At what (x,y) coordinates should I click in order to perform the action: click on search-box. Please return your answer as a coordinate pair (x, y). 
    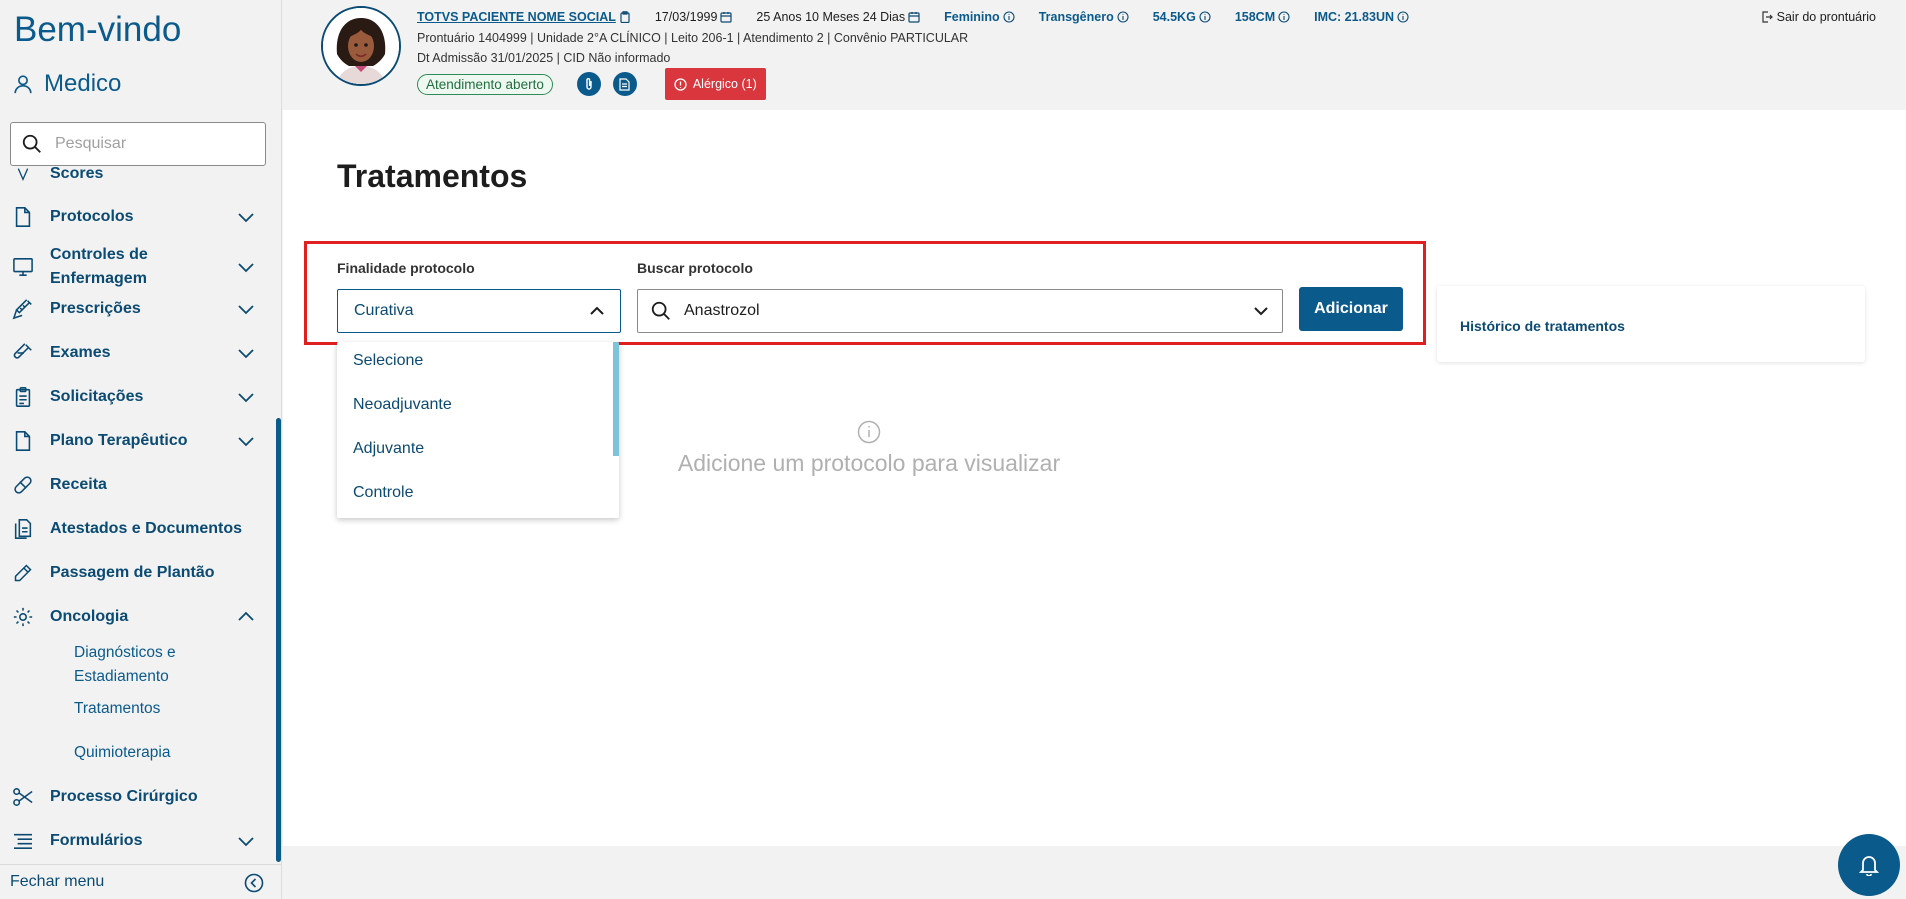
    Looking at the image, I should click on (138, 144).